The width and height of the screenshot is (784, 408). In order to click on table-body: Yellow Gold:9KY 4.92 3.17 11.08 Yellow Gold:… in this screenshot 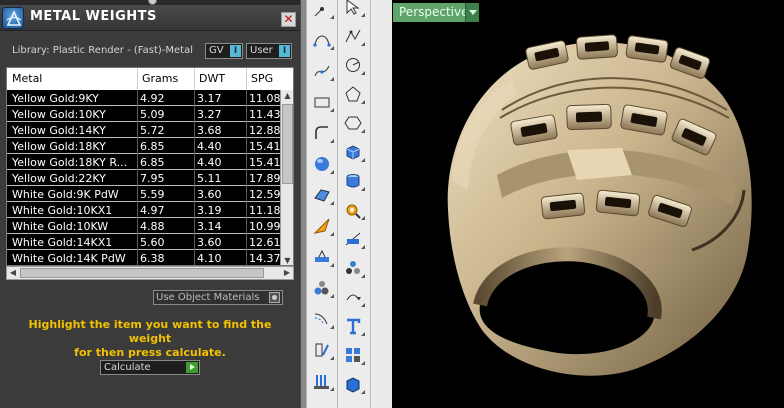, I will do `click(143, 177)`.